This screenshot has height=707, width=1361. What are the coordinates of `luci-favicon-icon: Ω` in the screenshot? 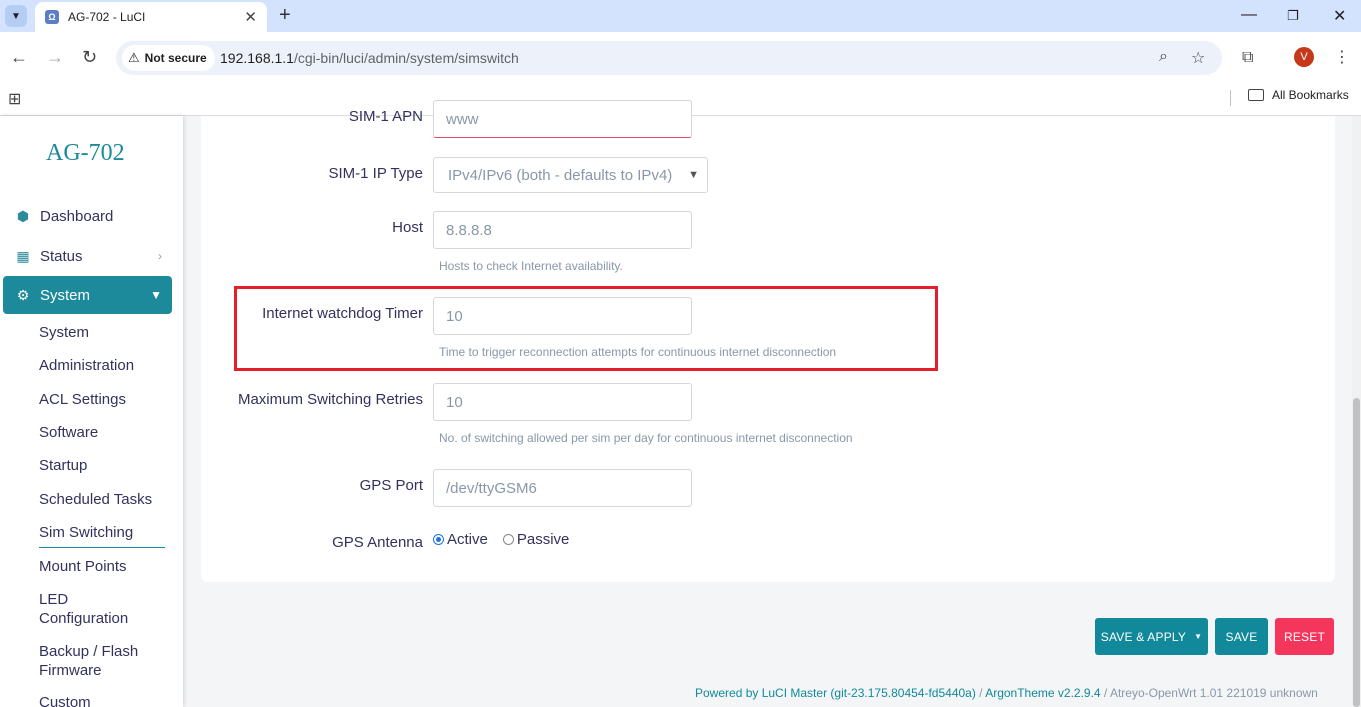 It's located at (52, 17).